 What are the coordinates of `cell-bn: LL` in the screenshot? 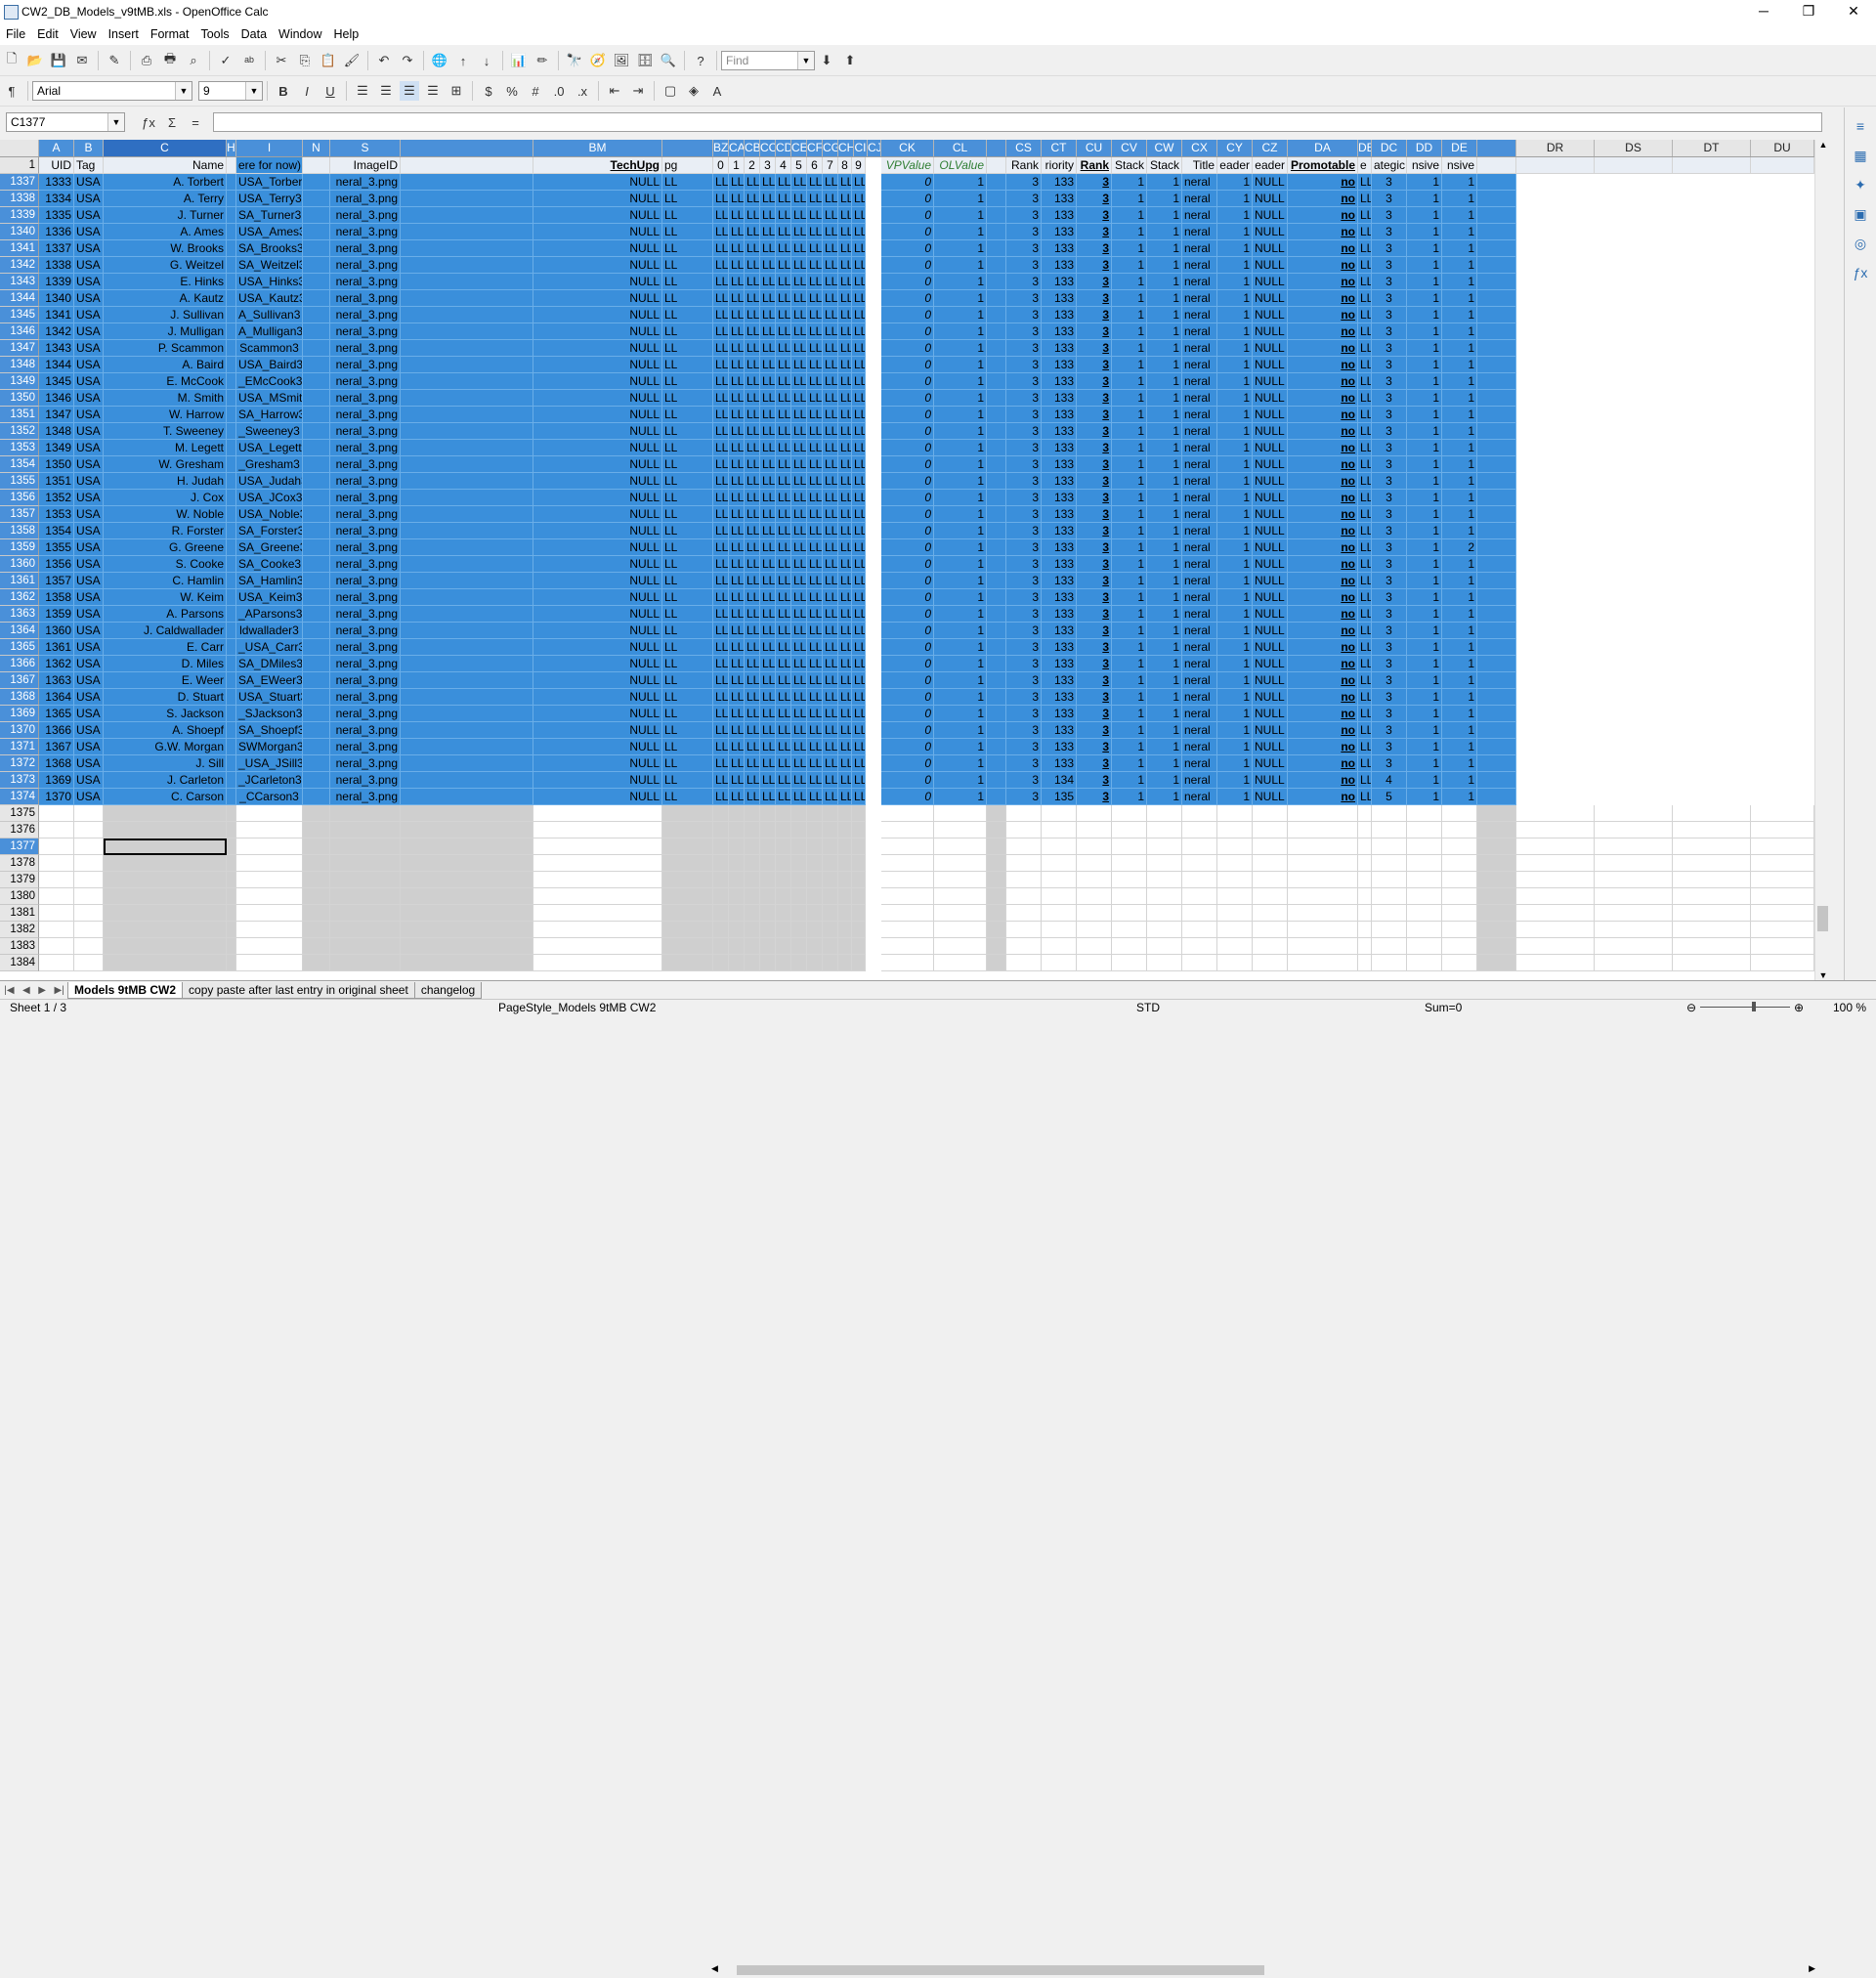 It's located at (687, 514).